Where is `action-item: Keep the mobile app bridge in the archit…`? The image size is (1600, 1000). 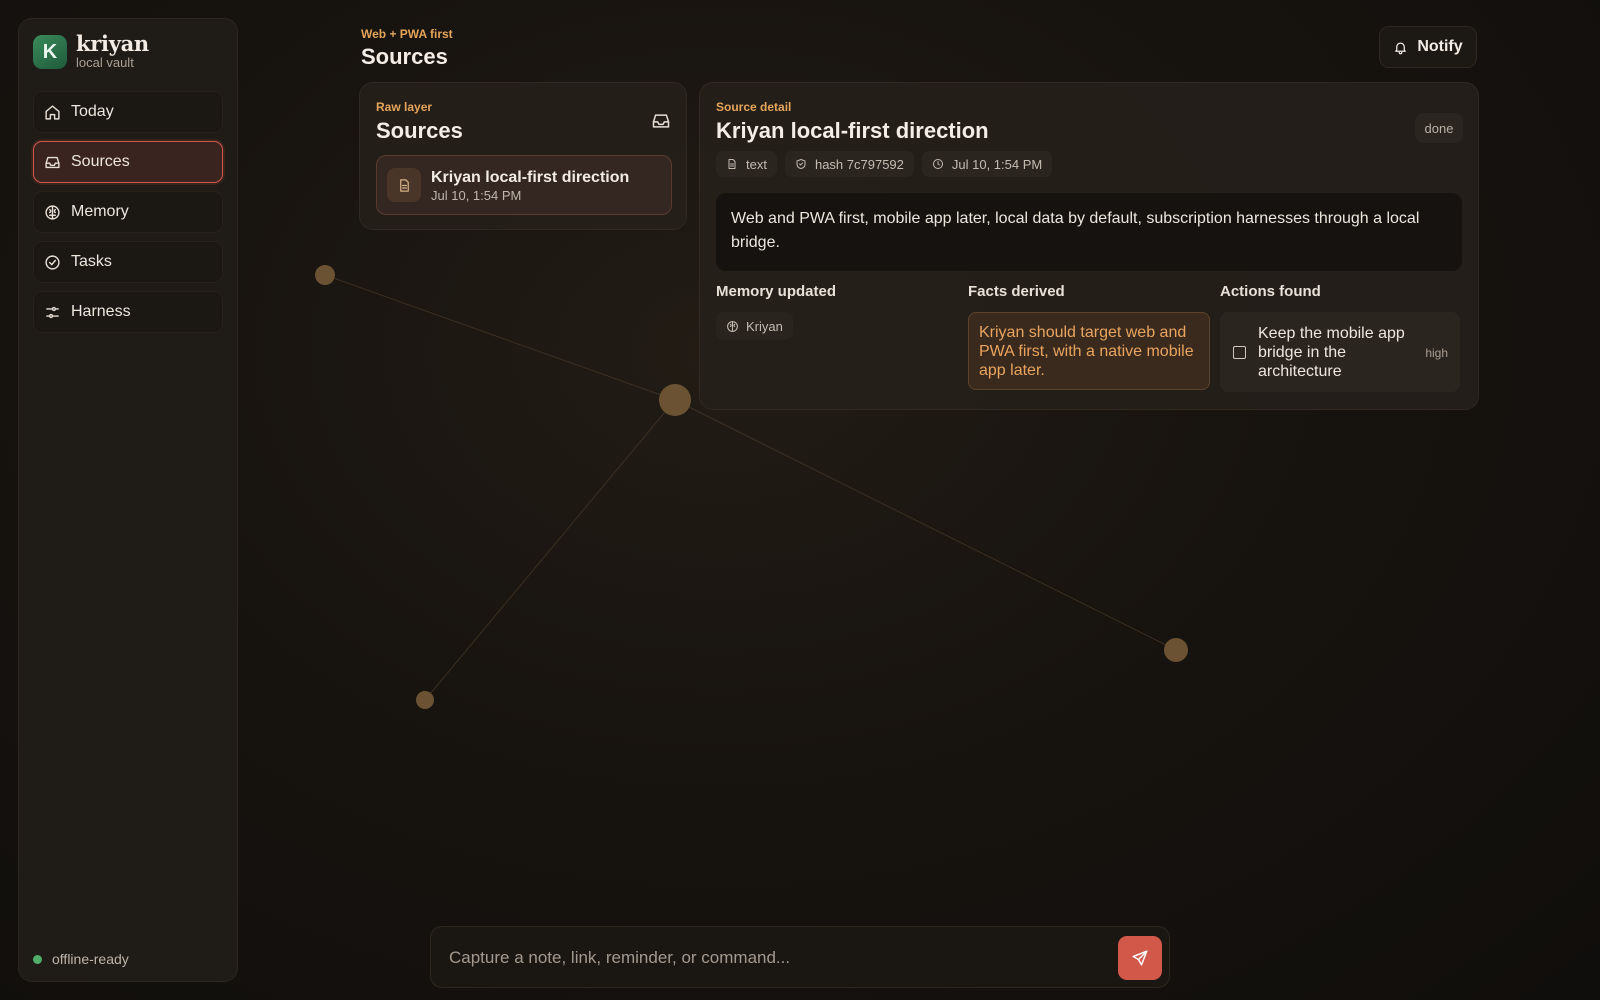
action-item: Keep the mobile app bridge in the archit… is located at coordinates (1340, 352).